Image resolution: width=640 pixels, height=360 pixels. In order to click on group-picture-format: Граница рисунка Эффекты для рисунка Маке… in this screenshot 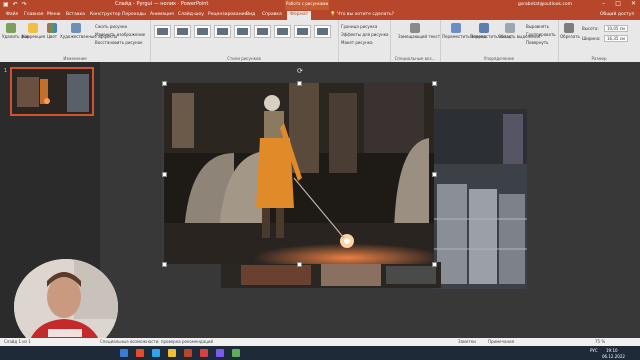, I will do `click(364, 41)`.